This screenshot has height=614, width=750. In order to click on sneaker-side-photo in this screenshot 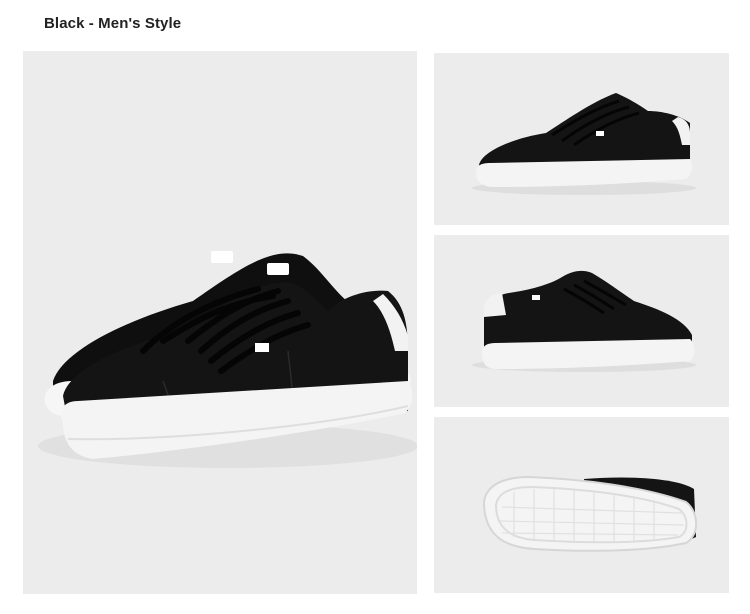, I will do `click(584, 144)`.